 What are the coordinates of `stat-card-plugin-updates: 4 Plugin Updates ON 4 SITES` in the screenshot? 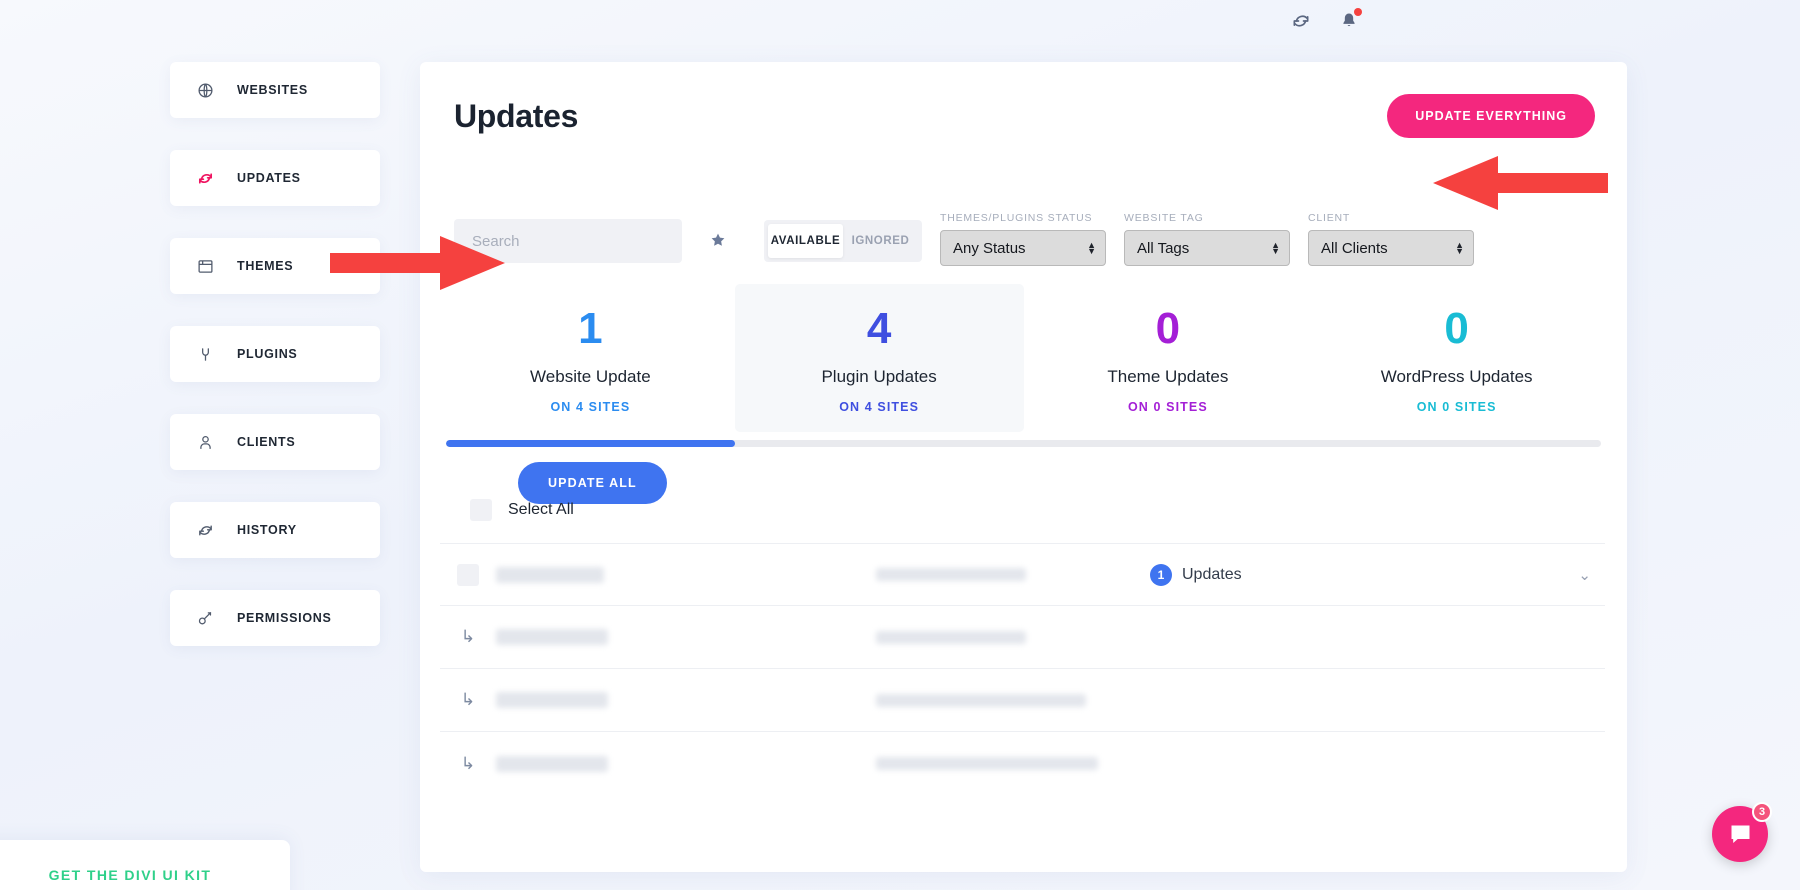 It's located at (879, 358).